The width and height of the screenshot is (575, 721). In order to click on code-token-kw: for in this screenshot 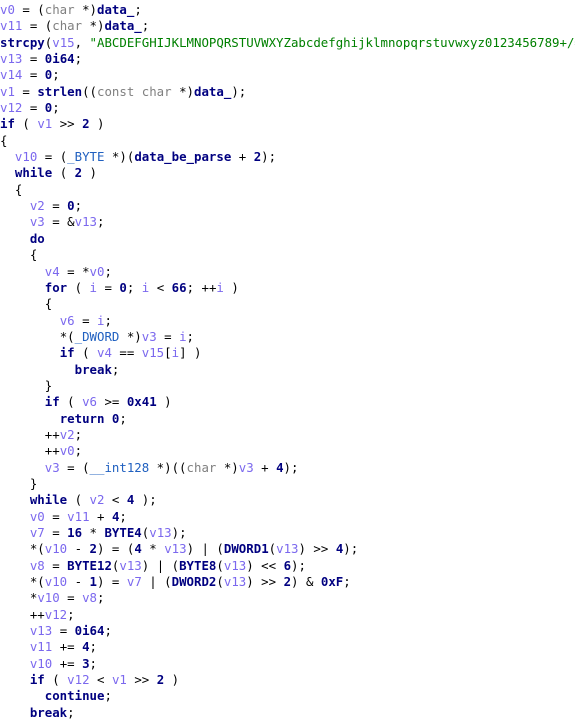, I will do `click(56, 287)`.